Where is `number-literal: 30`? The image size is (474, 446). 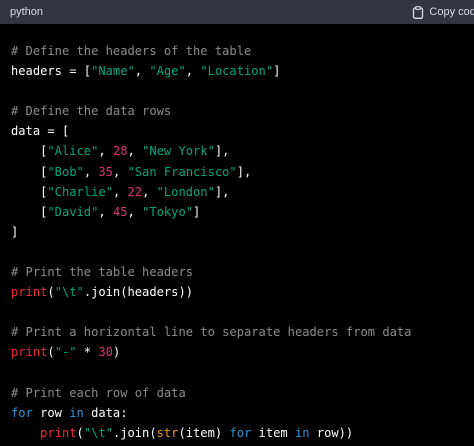 number-literal: 30 is located at coordinates (105, 352).